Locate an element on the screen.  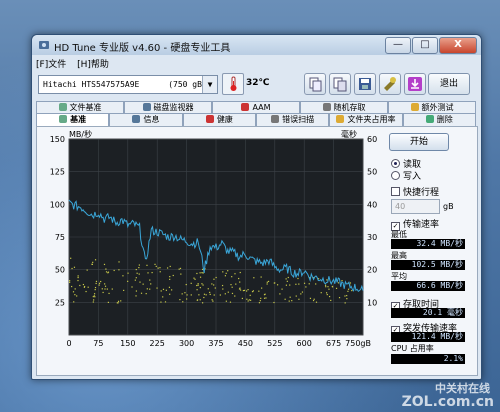
copy-icon is located at coordinates (315, 84).